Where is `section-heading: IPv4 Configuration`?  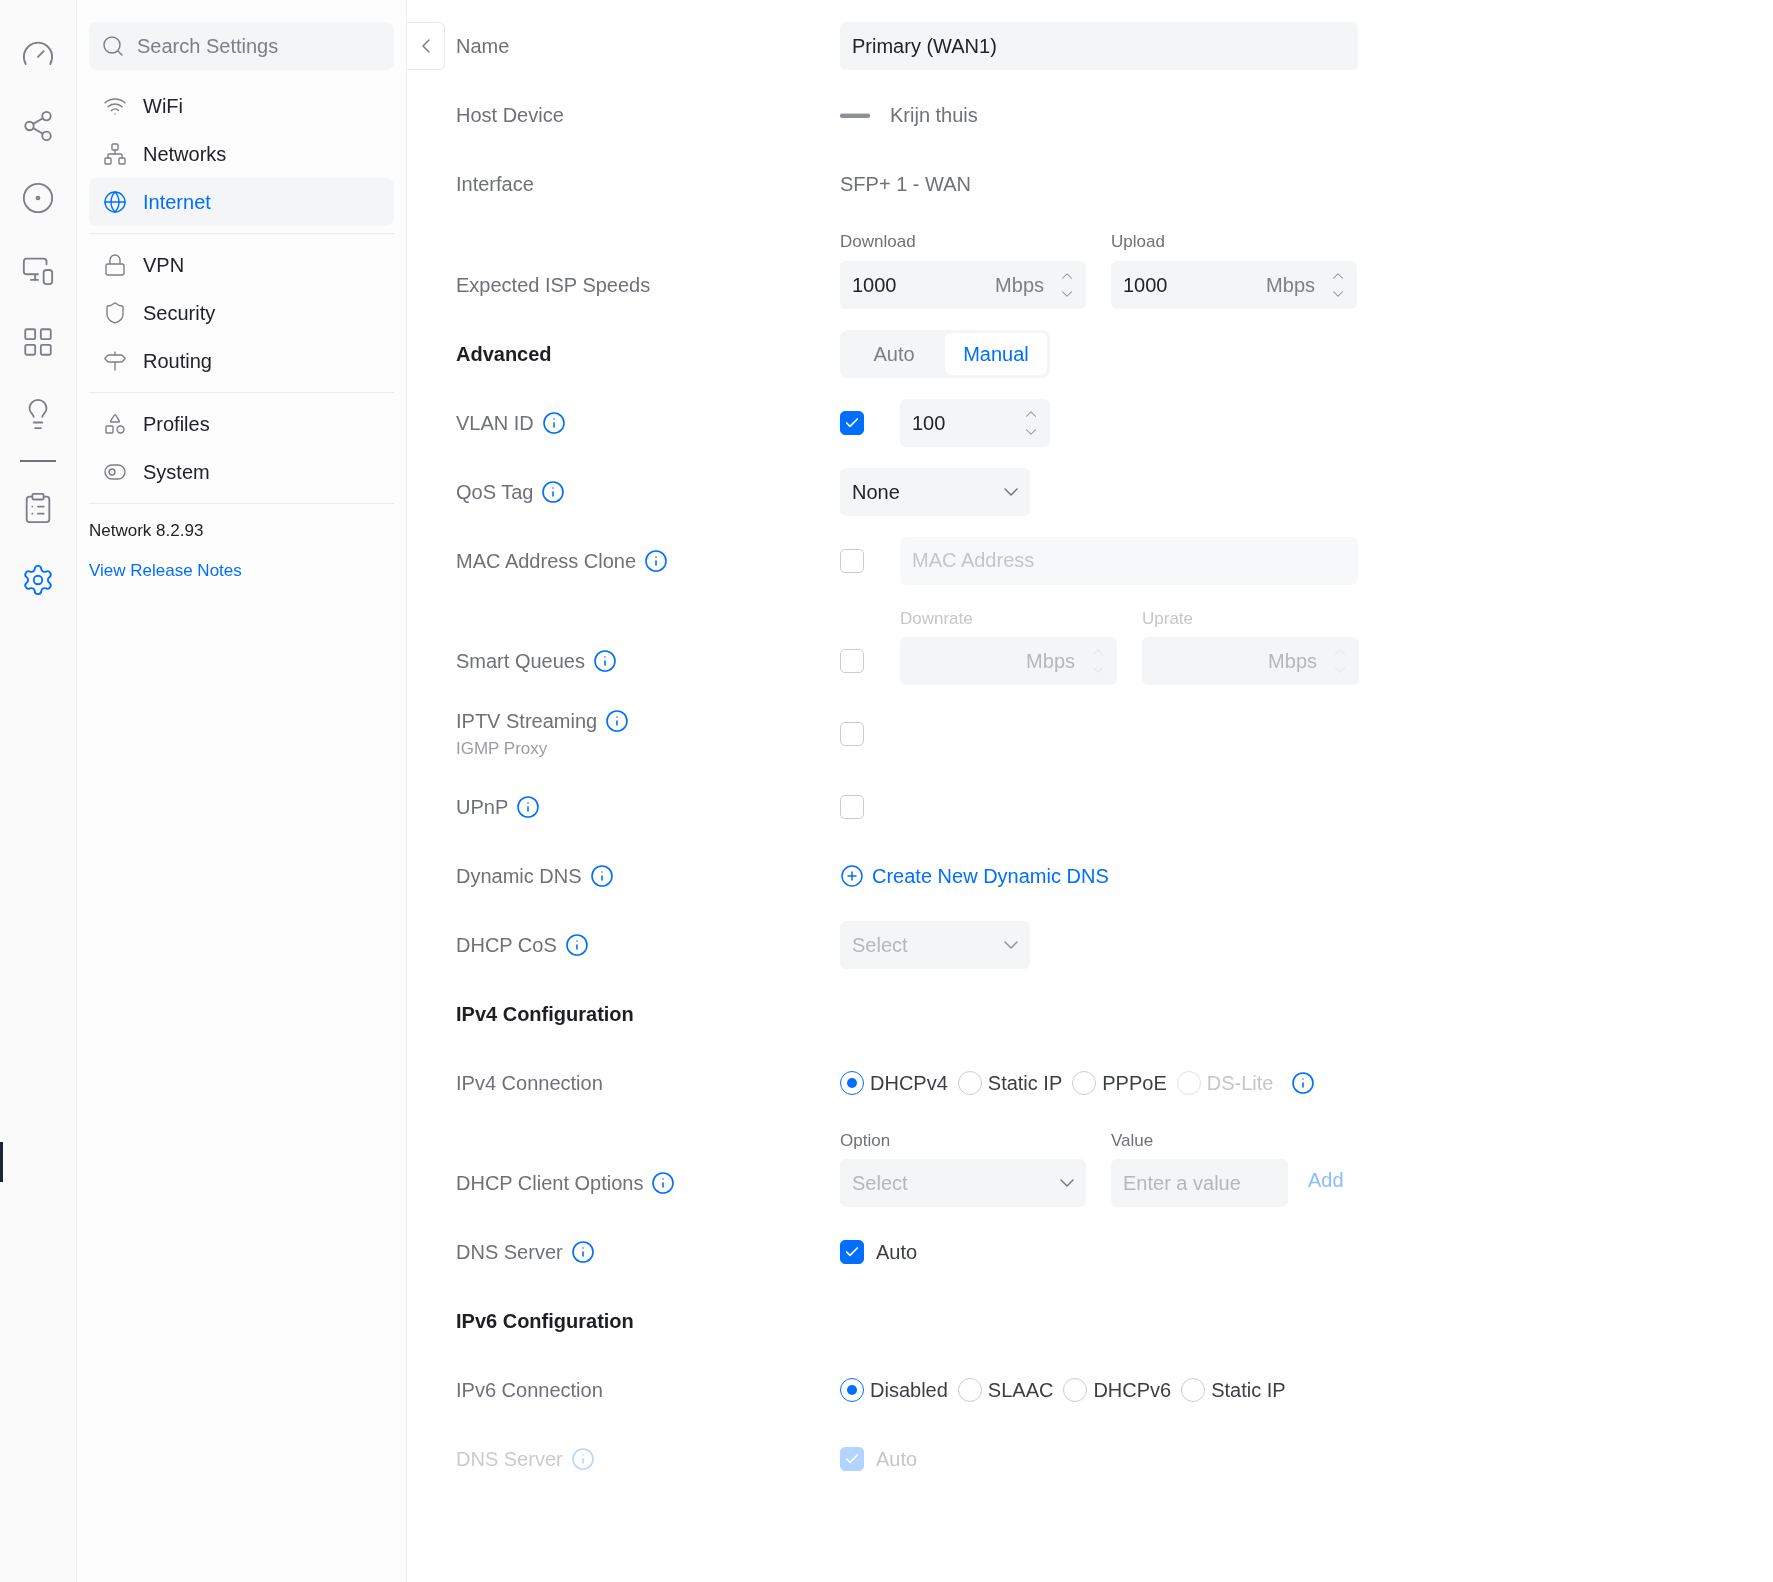
section-heading: IPv4 Configuration is located at coordinates (545, 1014).